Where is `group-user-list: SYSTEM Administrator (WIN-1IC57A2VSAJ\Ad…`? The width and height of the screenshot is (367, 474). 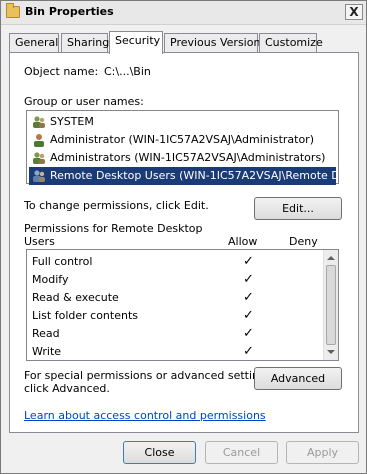 group-user-list: SYSTEM Administrator (WIN-1IC57A2VSAJ\Ad… is located at coordinates (182, 147).